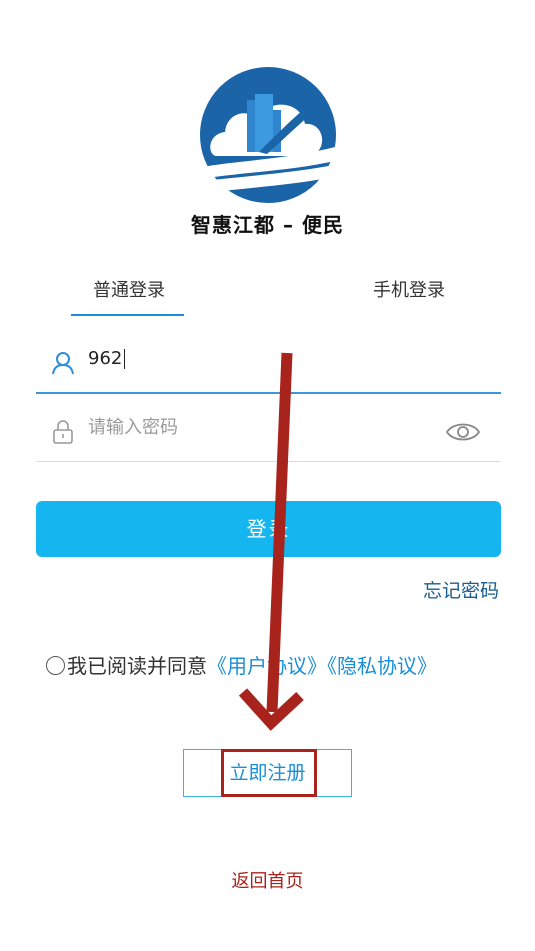 Image resolution: width=535 pixels, height=951 pixels. What do you see at coordinates (267, 880) in the screenshot?
I see `back-home-link: 返回首页` at bounding box center [267, 880].